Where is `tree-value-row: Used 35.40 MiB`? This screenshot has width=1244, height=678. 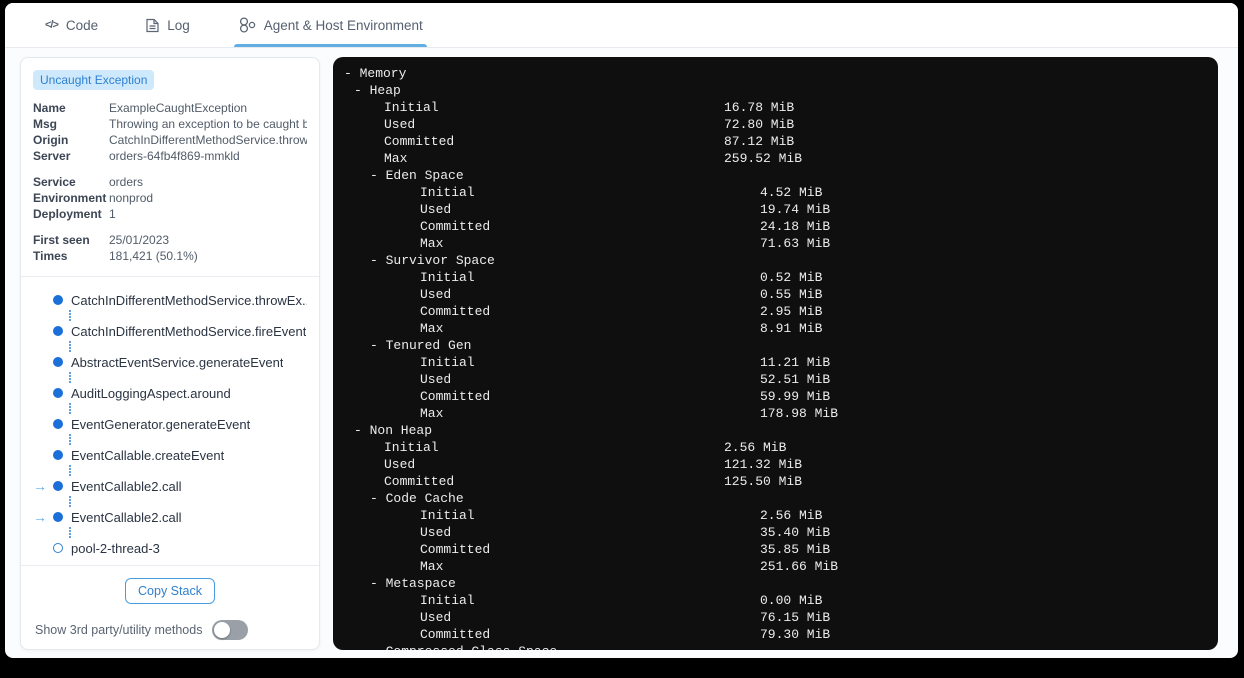
tree-value-row: Used 35.40 MiB is located at coordinates (775, 532).